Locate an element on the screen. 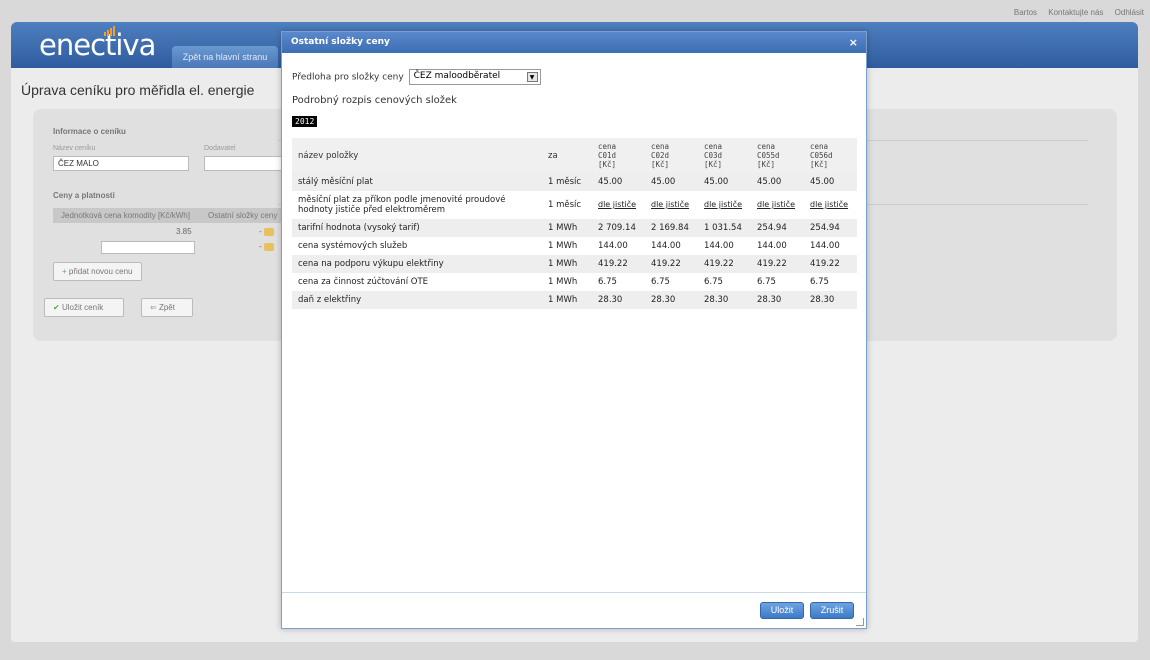 Image resolution: width=1150 pixels, height=660 pixels. plus-icon: + is located at coordinates (64, 271).